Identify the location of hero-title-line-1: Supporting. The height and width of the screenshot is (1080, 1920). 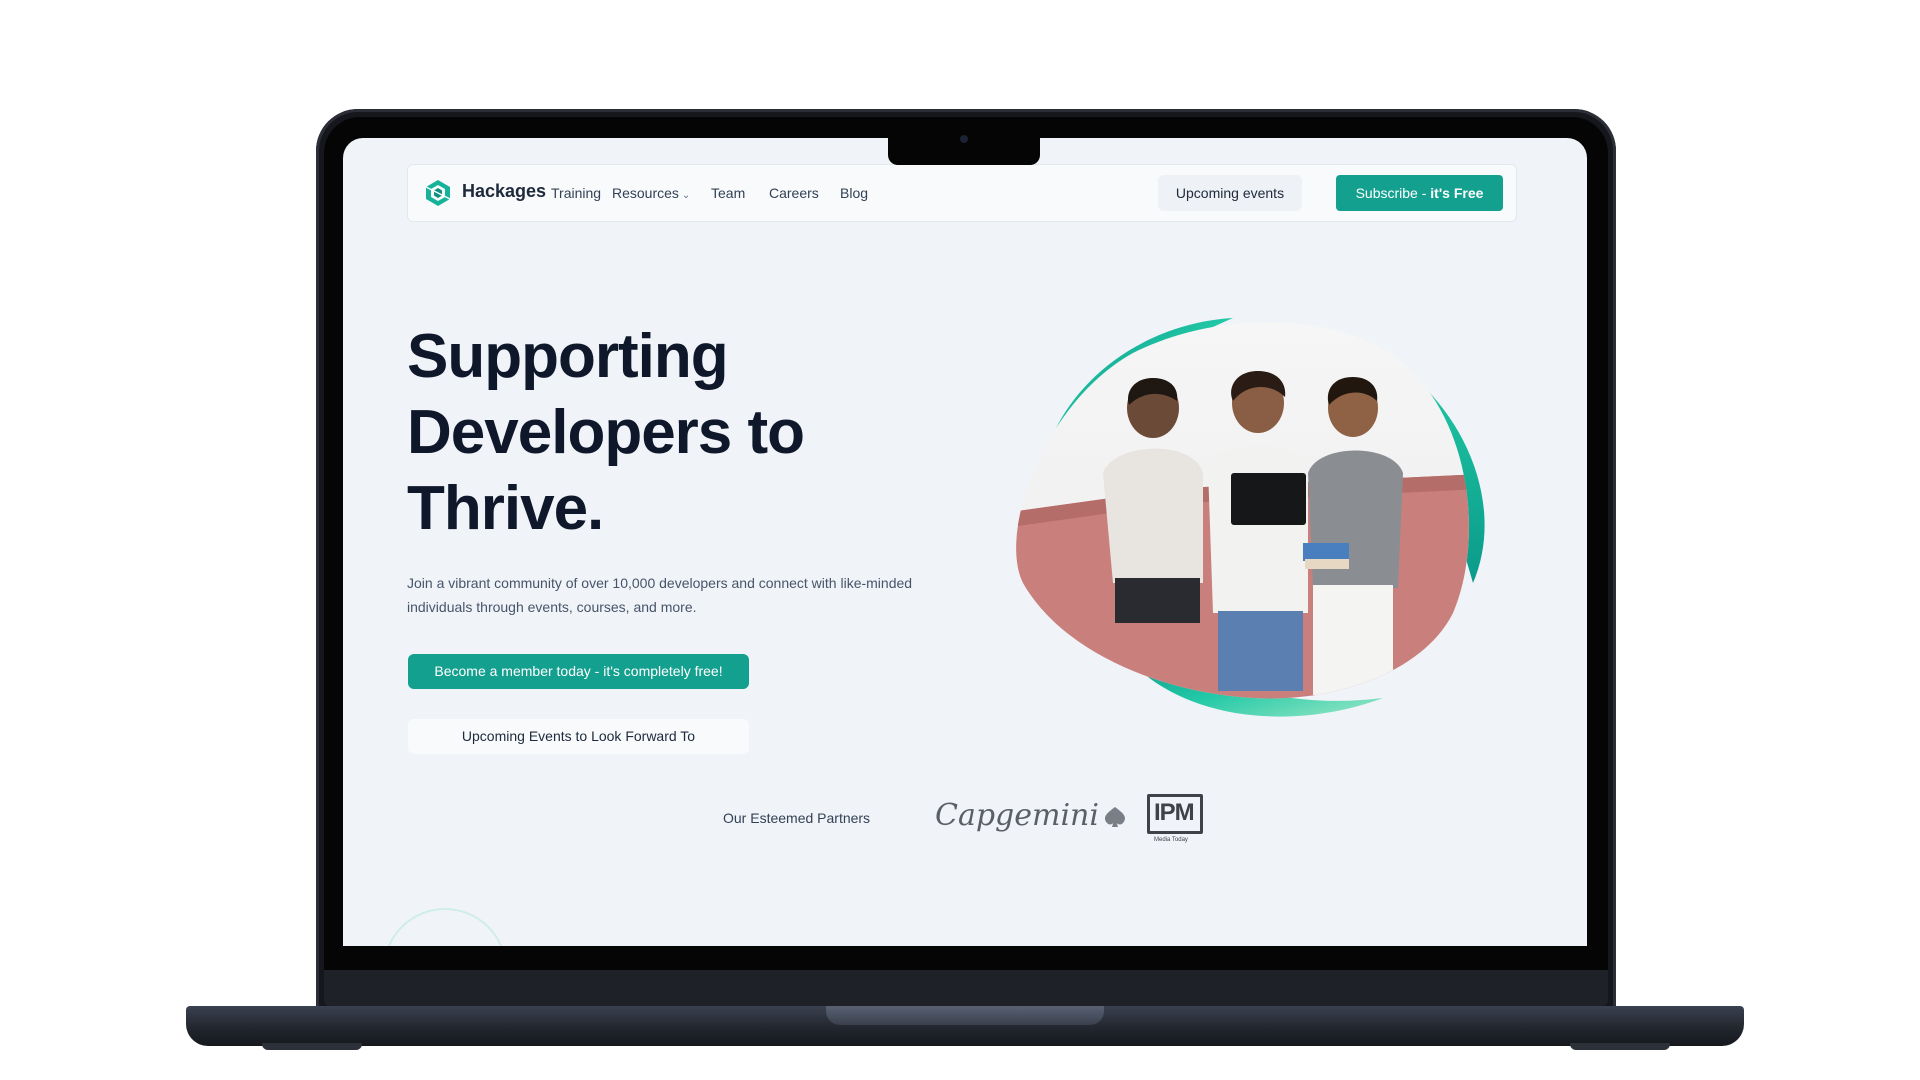
(568, 356).